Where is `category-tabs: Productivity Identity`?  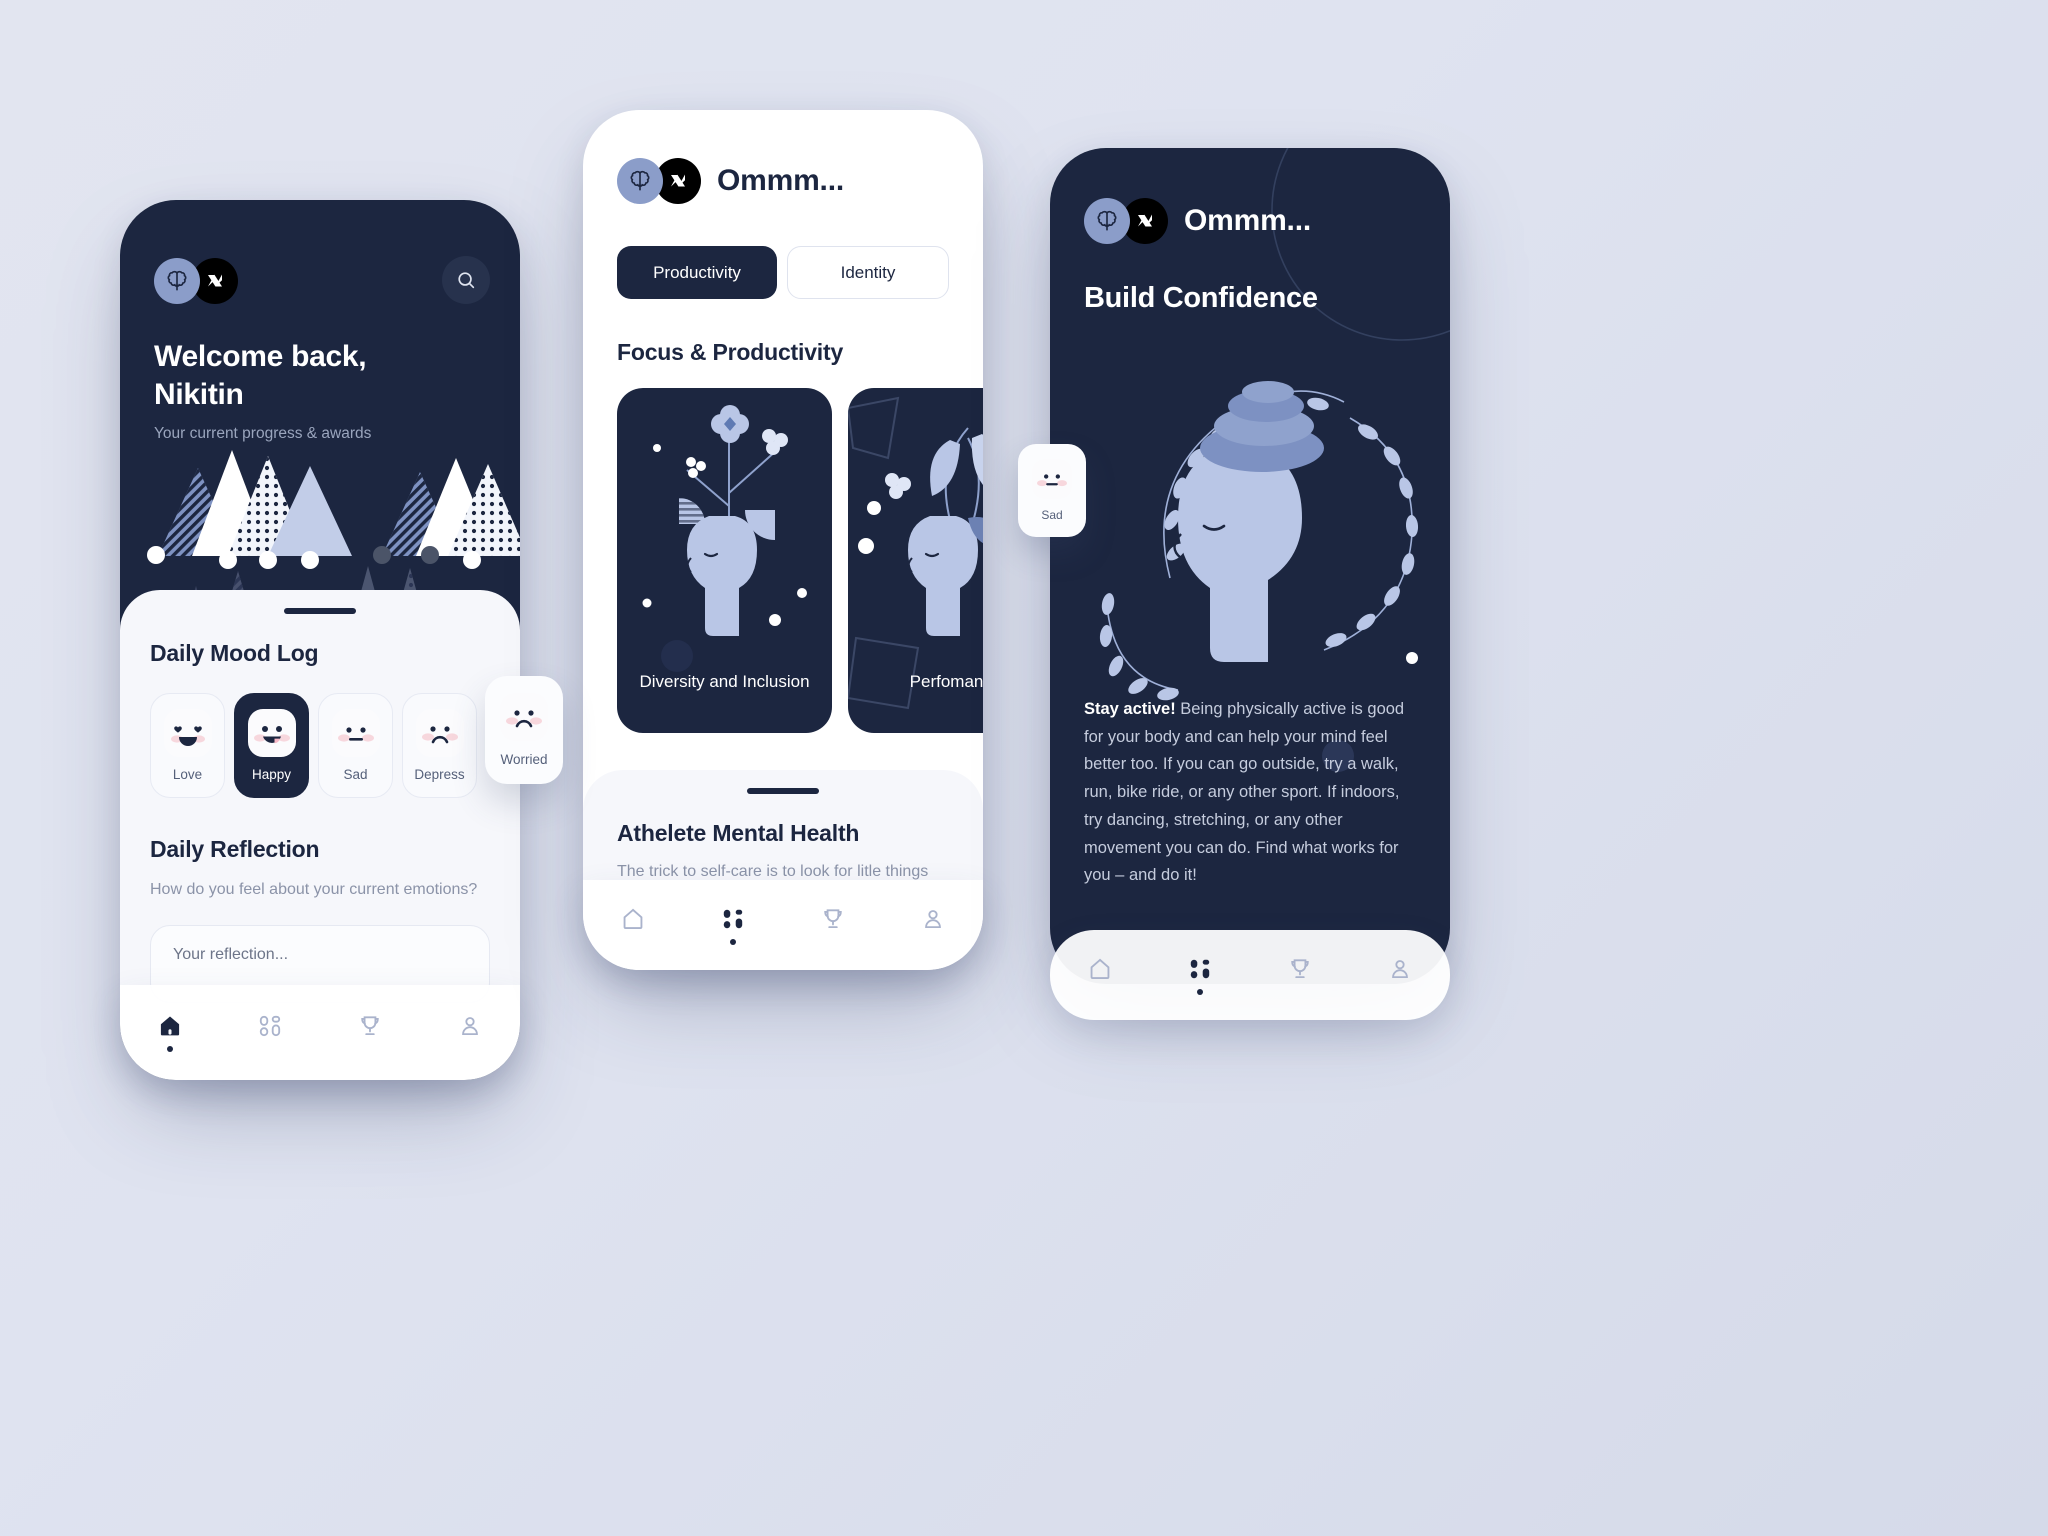
category-tabs: Productivity Identity is located at coordinates (783, 272).